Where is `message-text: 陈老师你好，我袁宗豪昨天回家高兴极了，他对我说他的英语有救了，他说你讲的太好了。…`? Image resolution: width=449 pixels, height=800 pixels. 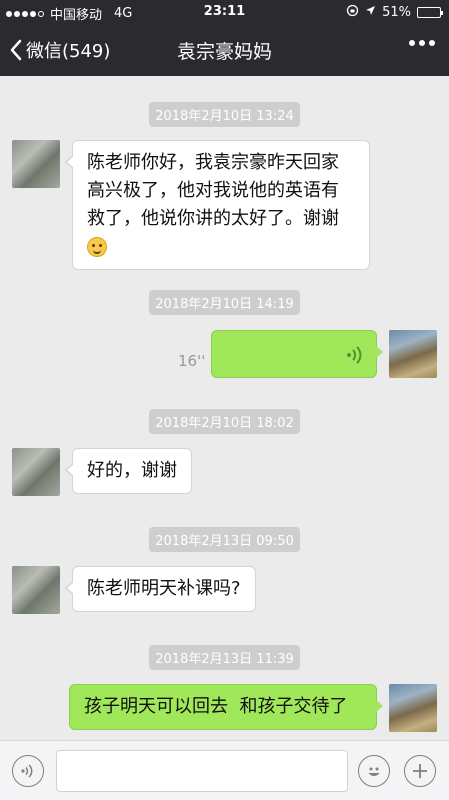
message-text: 陈老师你好，我袁宗豪昨天回家高兴极了，他对我说他的英语有救了，他说你讲的太好了。… is located at coordinates (213, 190).